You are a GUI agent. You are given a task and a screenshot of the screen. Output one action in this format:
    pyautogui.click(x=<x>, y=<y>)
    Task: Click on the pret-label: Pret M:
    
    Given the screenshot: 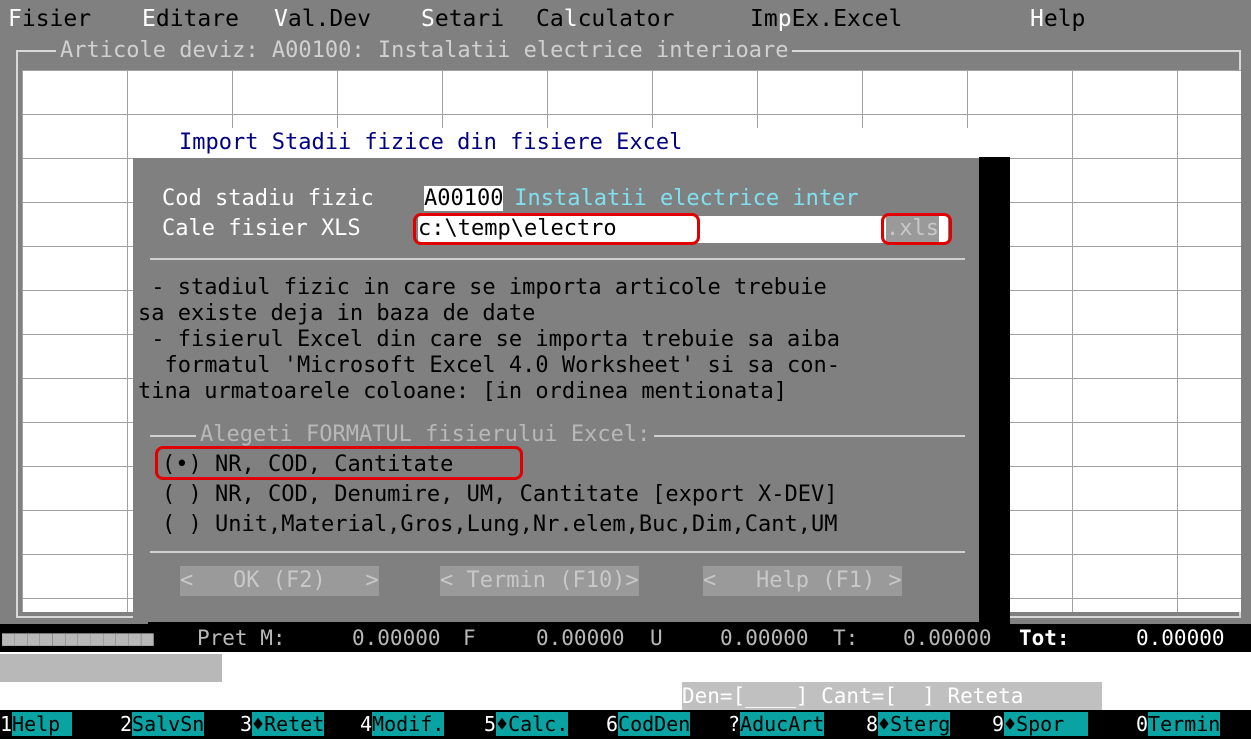 What is the action you would take?
    pyautogui.click(x=241, y=638)
    